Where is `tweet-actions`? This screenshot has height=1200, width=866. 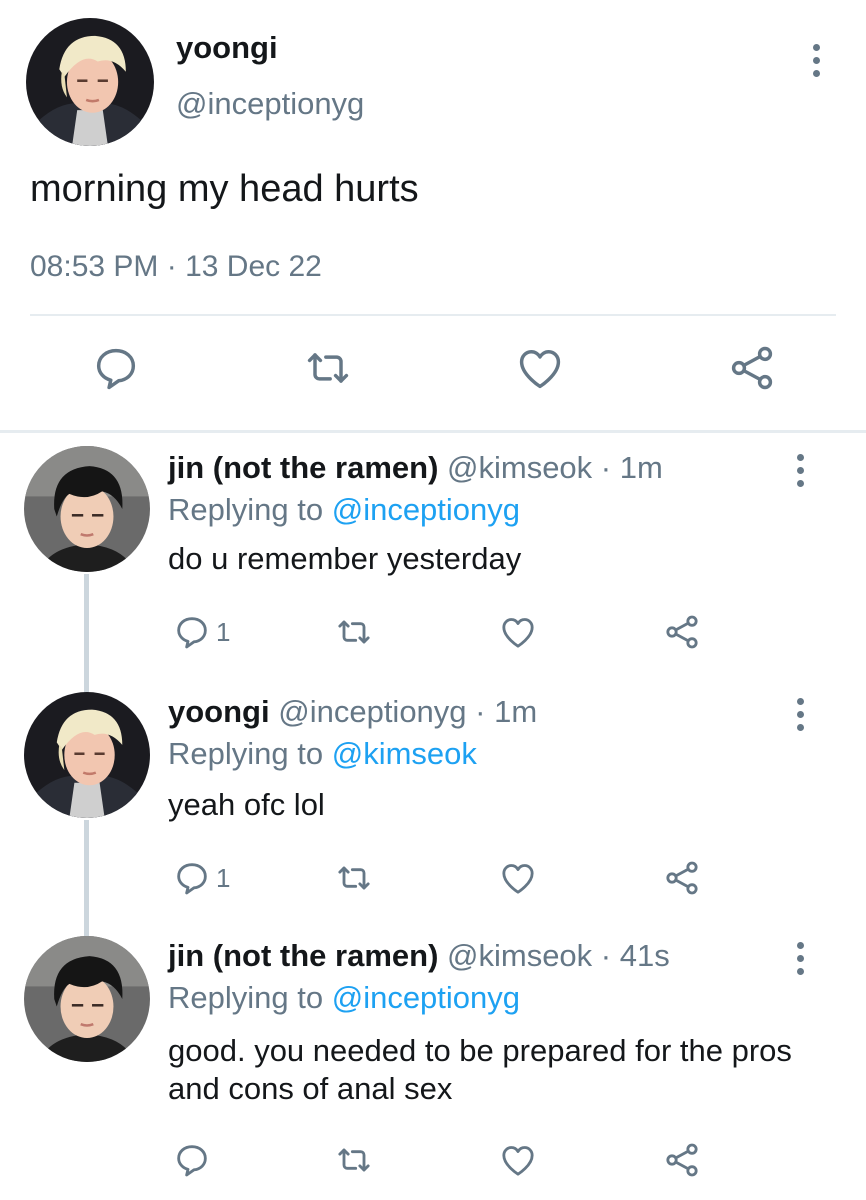
tweet-actions is located at coordinates (433, 372).